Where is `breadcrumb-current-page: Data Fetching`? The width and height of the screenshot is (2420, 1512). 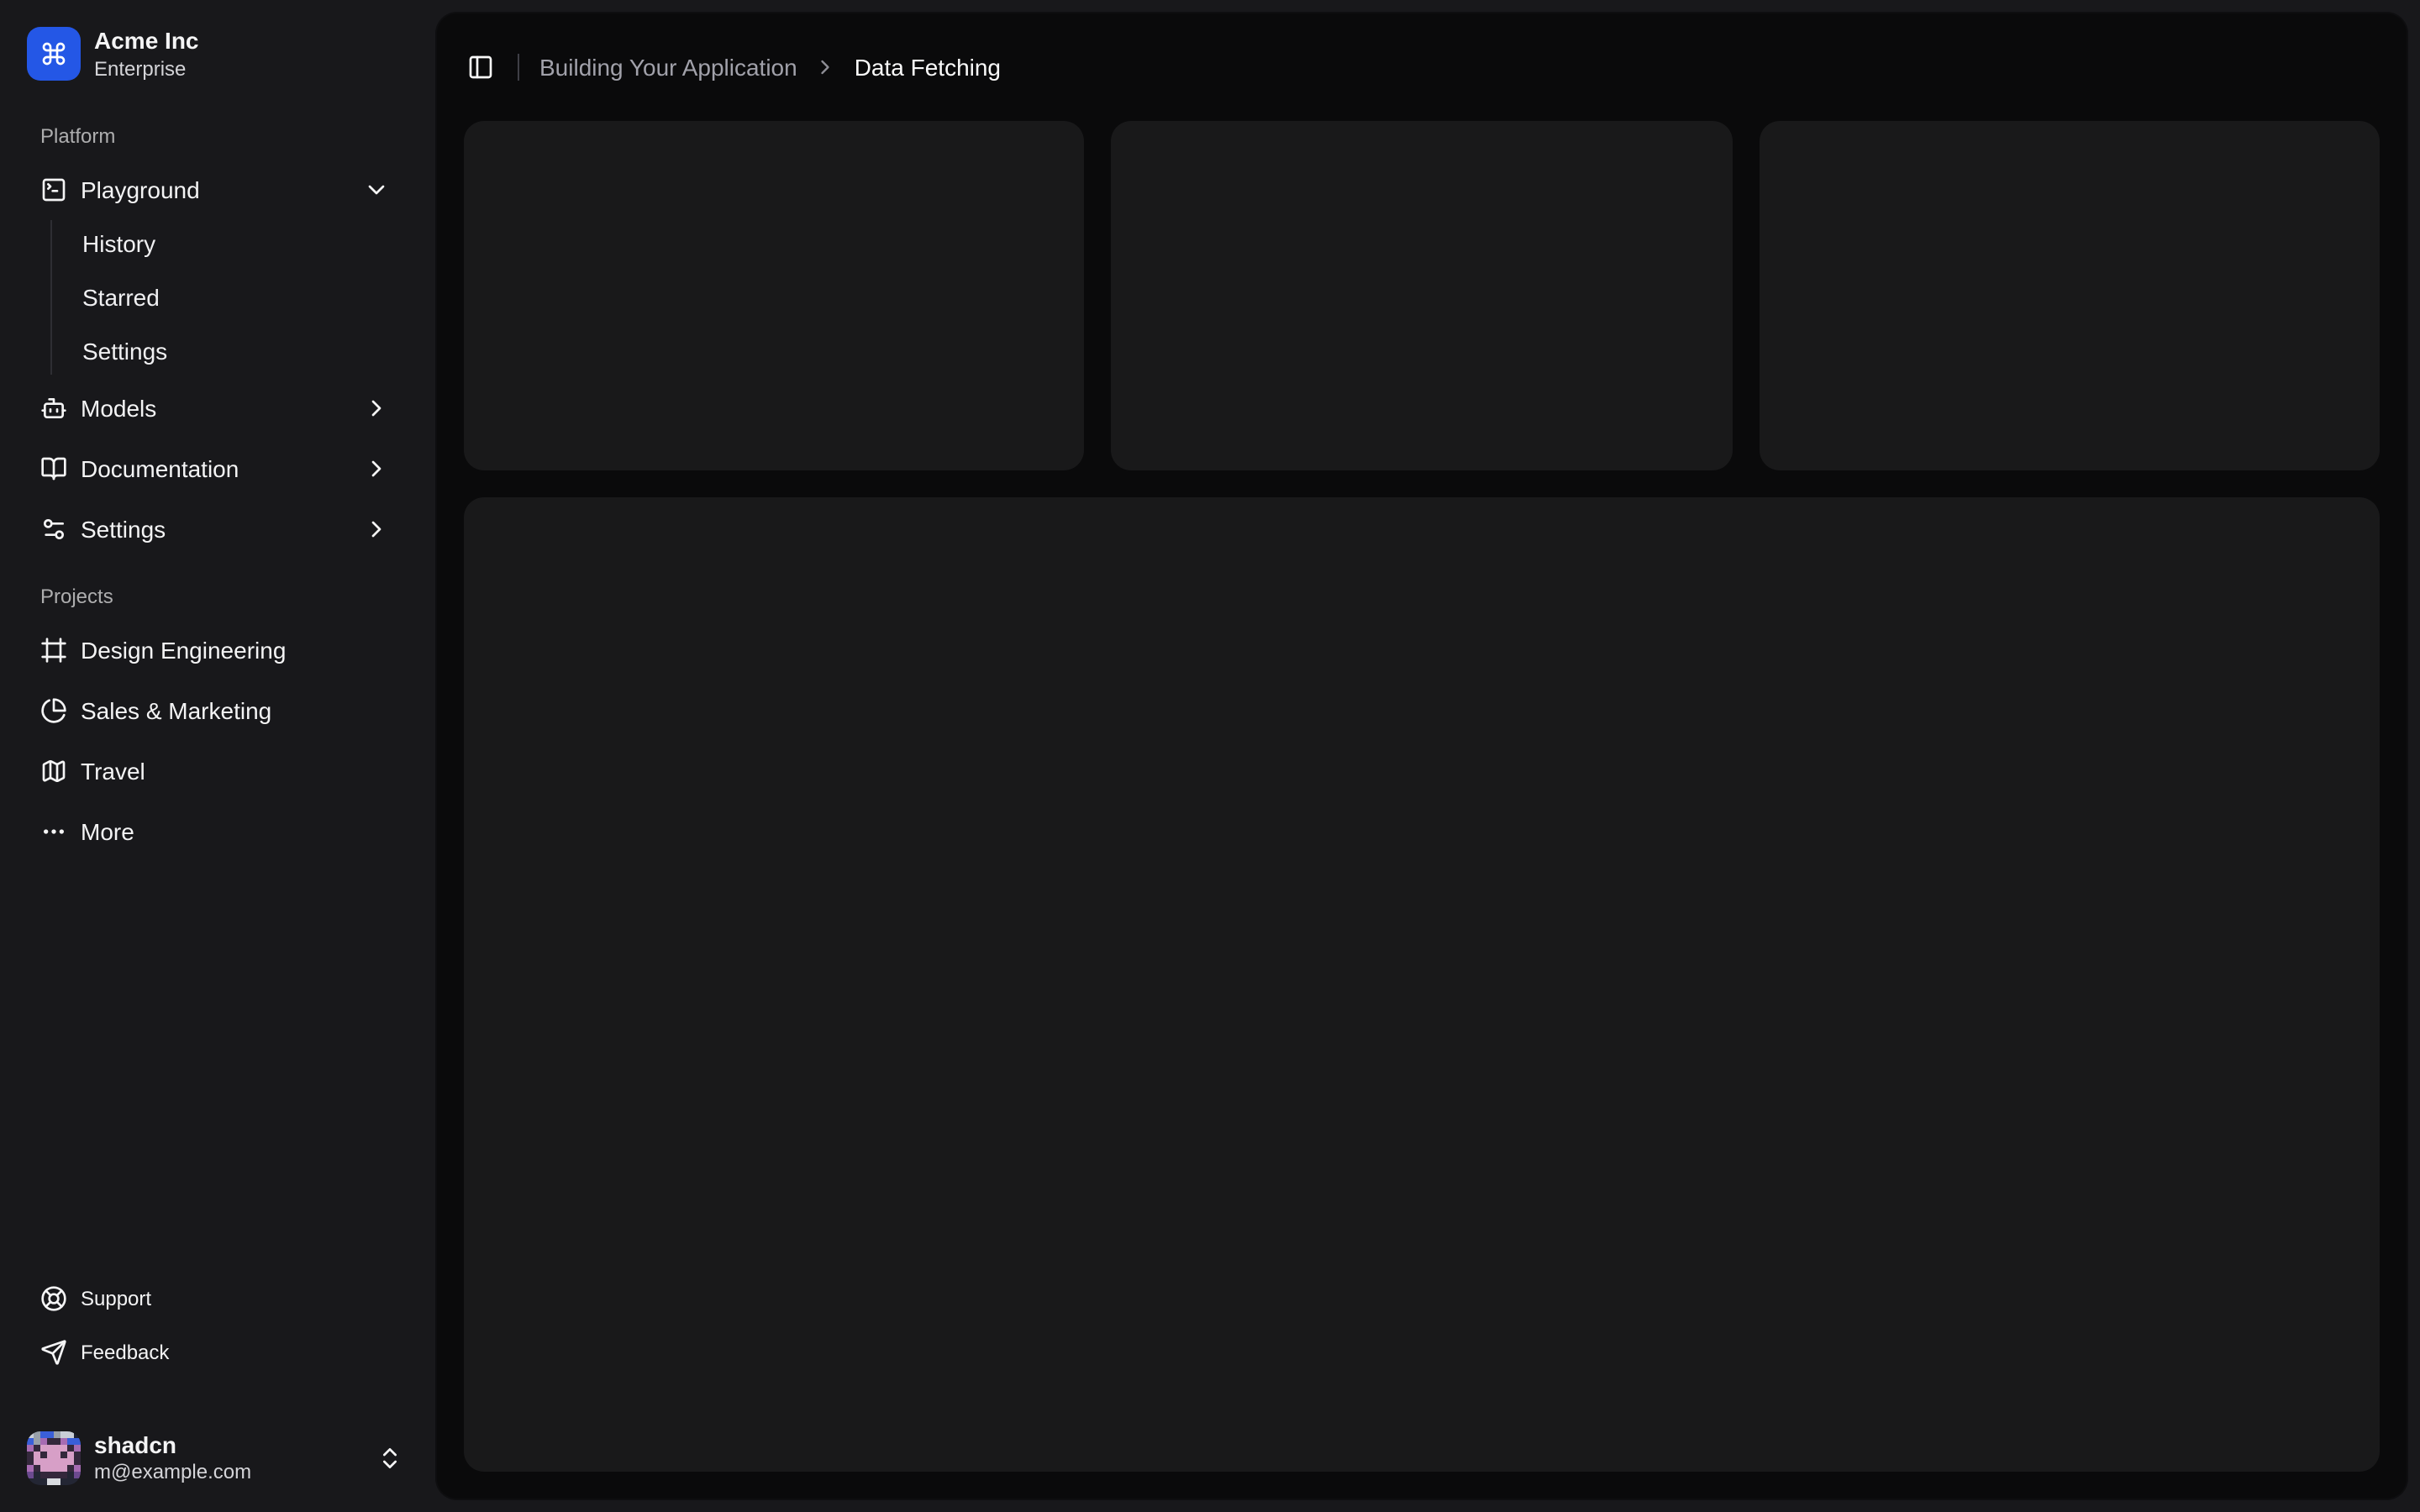
breadcrumb-current-page: Data Fetching is located at coordinates (928, 67).